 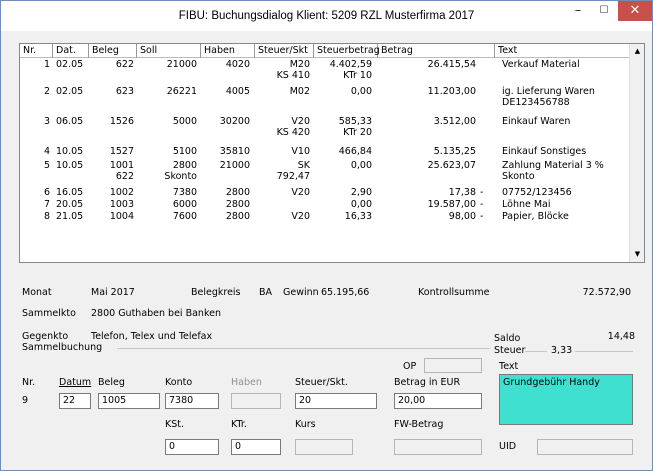 I want to click on betrag-label: Betrag in EUR, so click(x=427, y=382).